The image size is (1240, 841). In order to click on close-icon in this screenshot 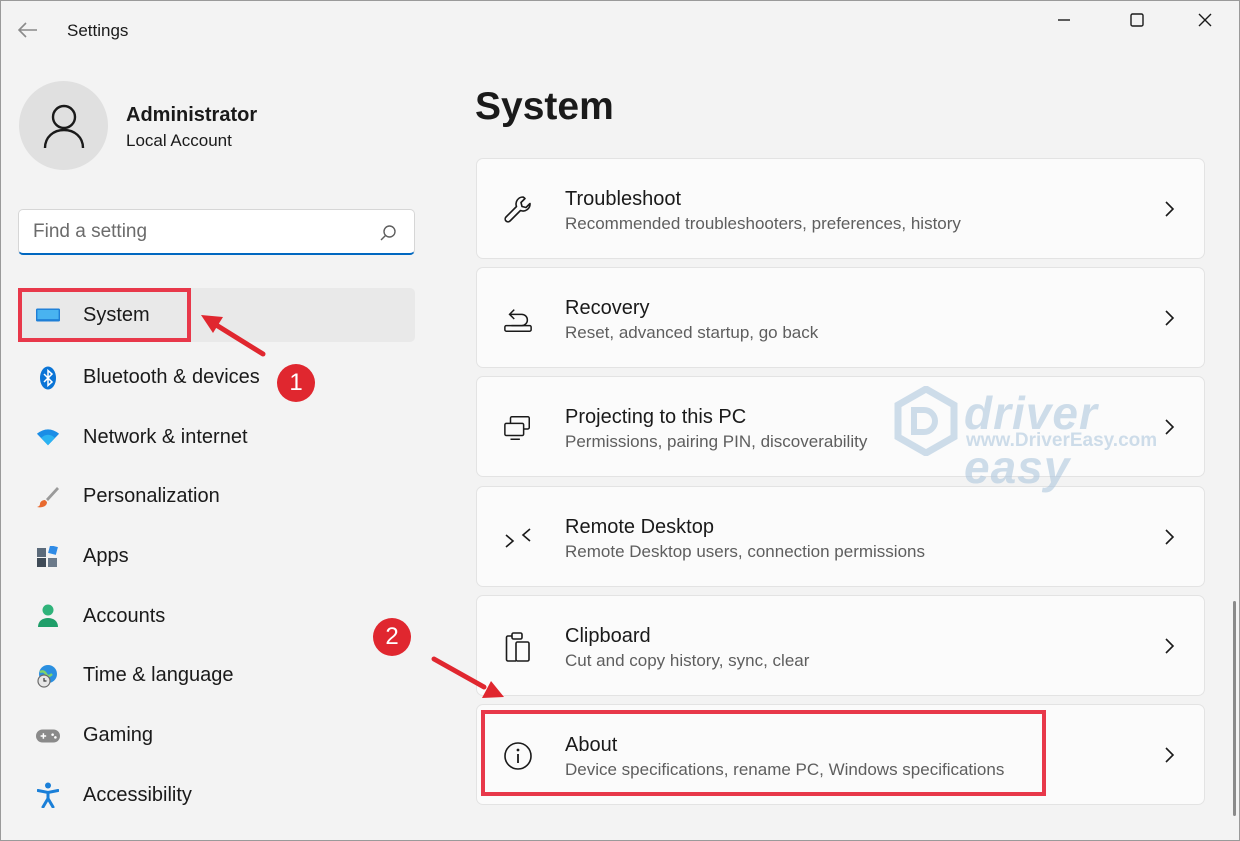, I will do `click(1205, 20)`.